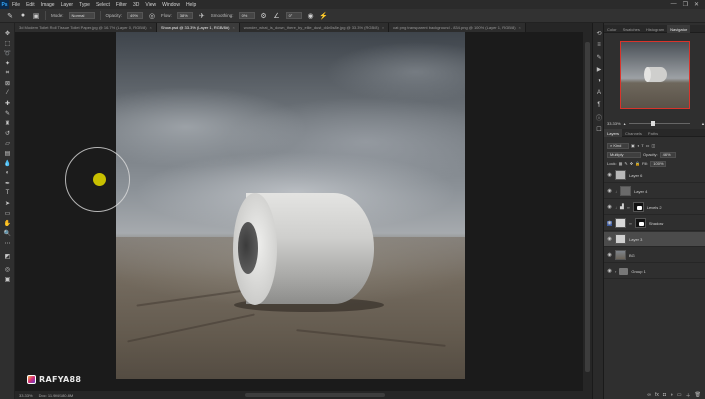 The image size is (705, 399). Describe the element at coordinates (587, 211) in the screenshot. I see `vertical-scrollbar` at that location.